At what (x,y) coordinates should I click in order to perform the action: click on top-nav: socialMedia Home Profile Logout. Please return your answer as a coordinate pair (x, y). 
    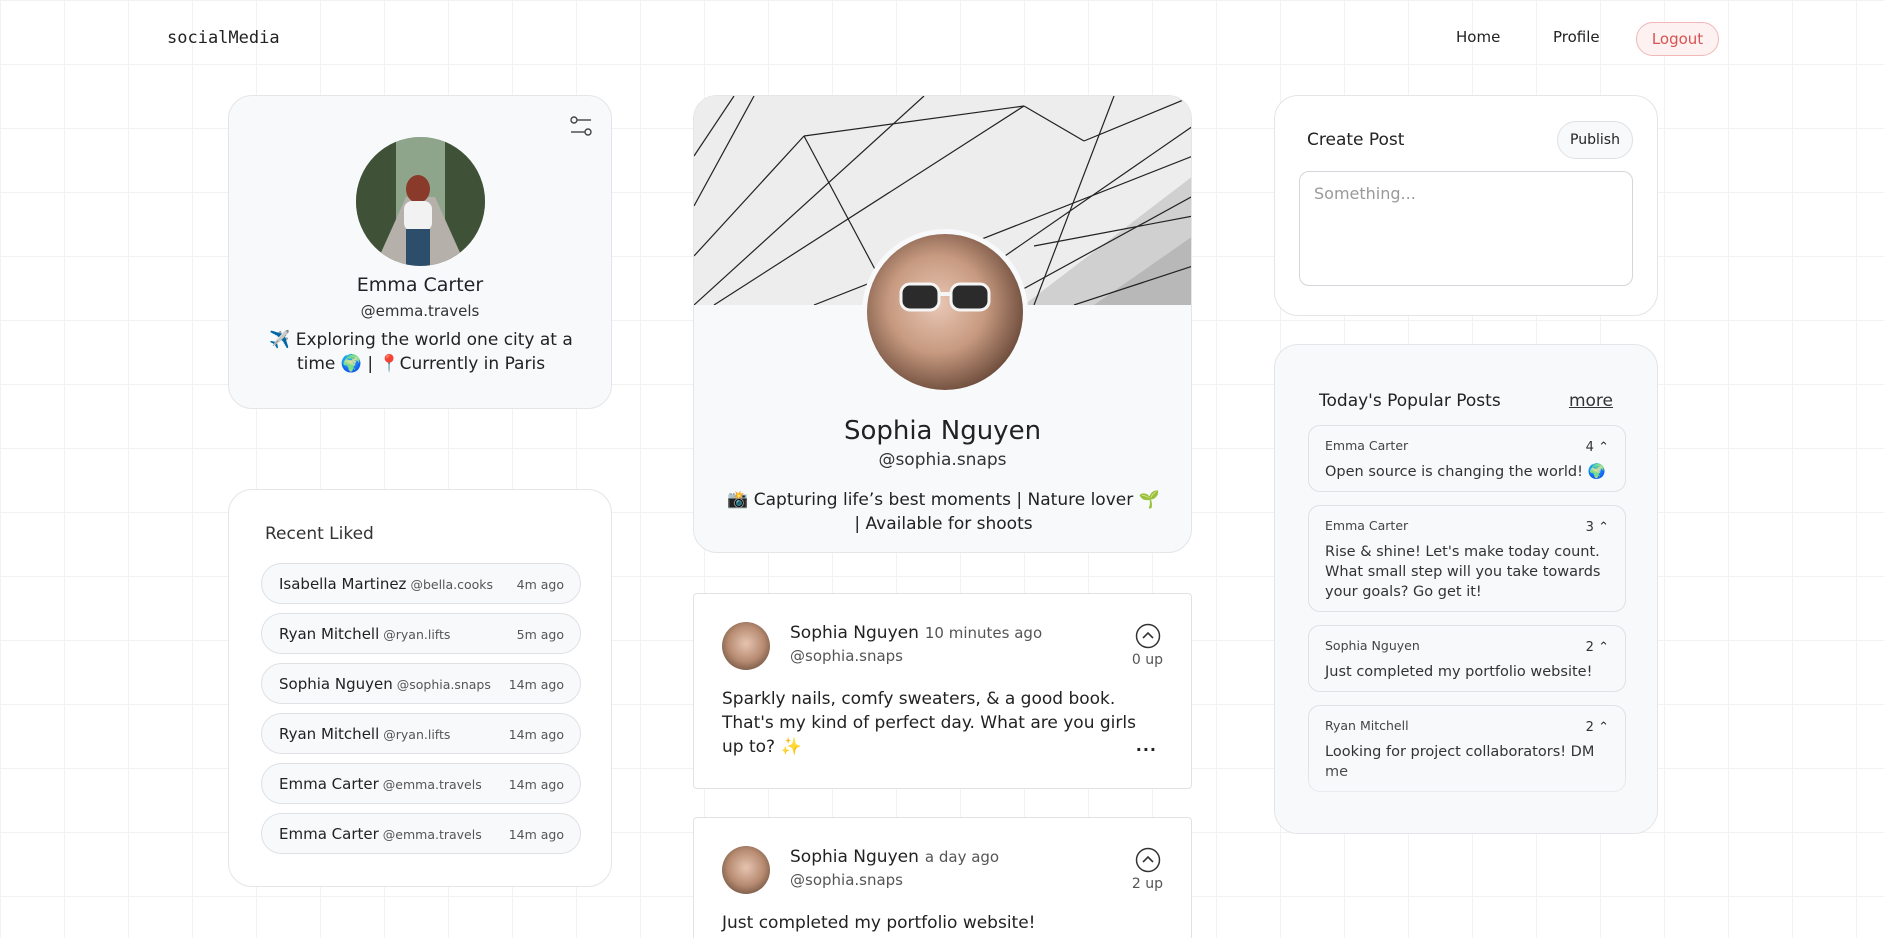
    Looking at the image, I should click on (942, 38).